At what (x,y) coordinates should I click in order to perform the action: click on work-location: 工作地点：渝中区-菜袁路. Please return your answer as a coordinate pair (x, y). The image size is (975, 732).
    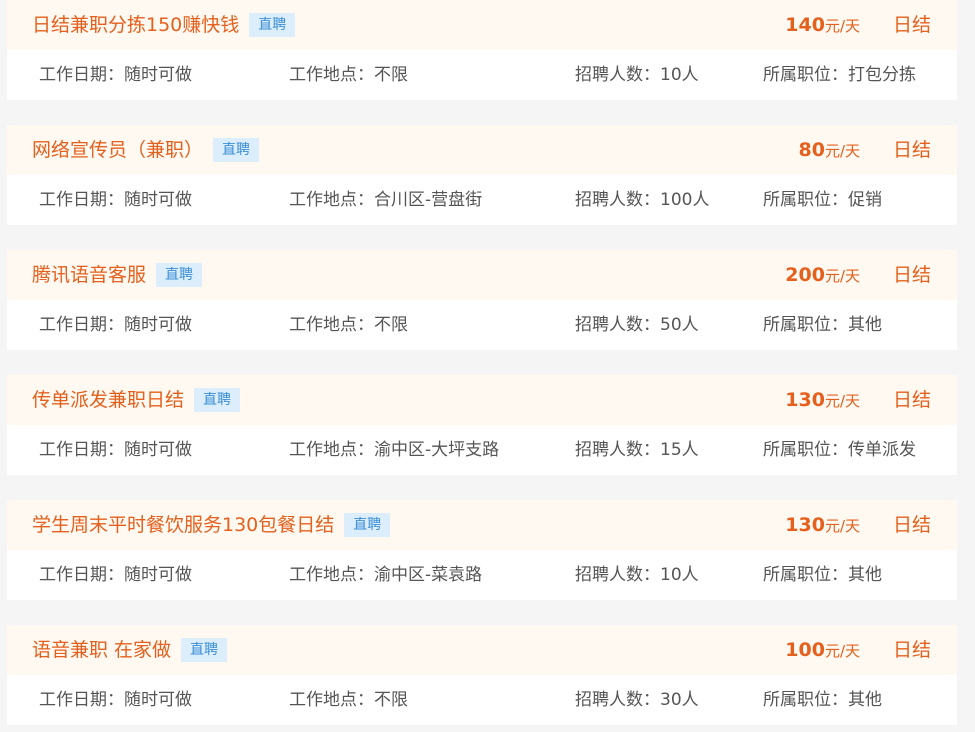
    Looking at the image, I should click on (385, 575).